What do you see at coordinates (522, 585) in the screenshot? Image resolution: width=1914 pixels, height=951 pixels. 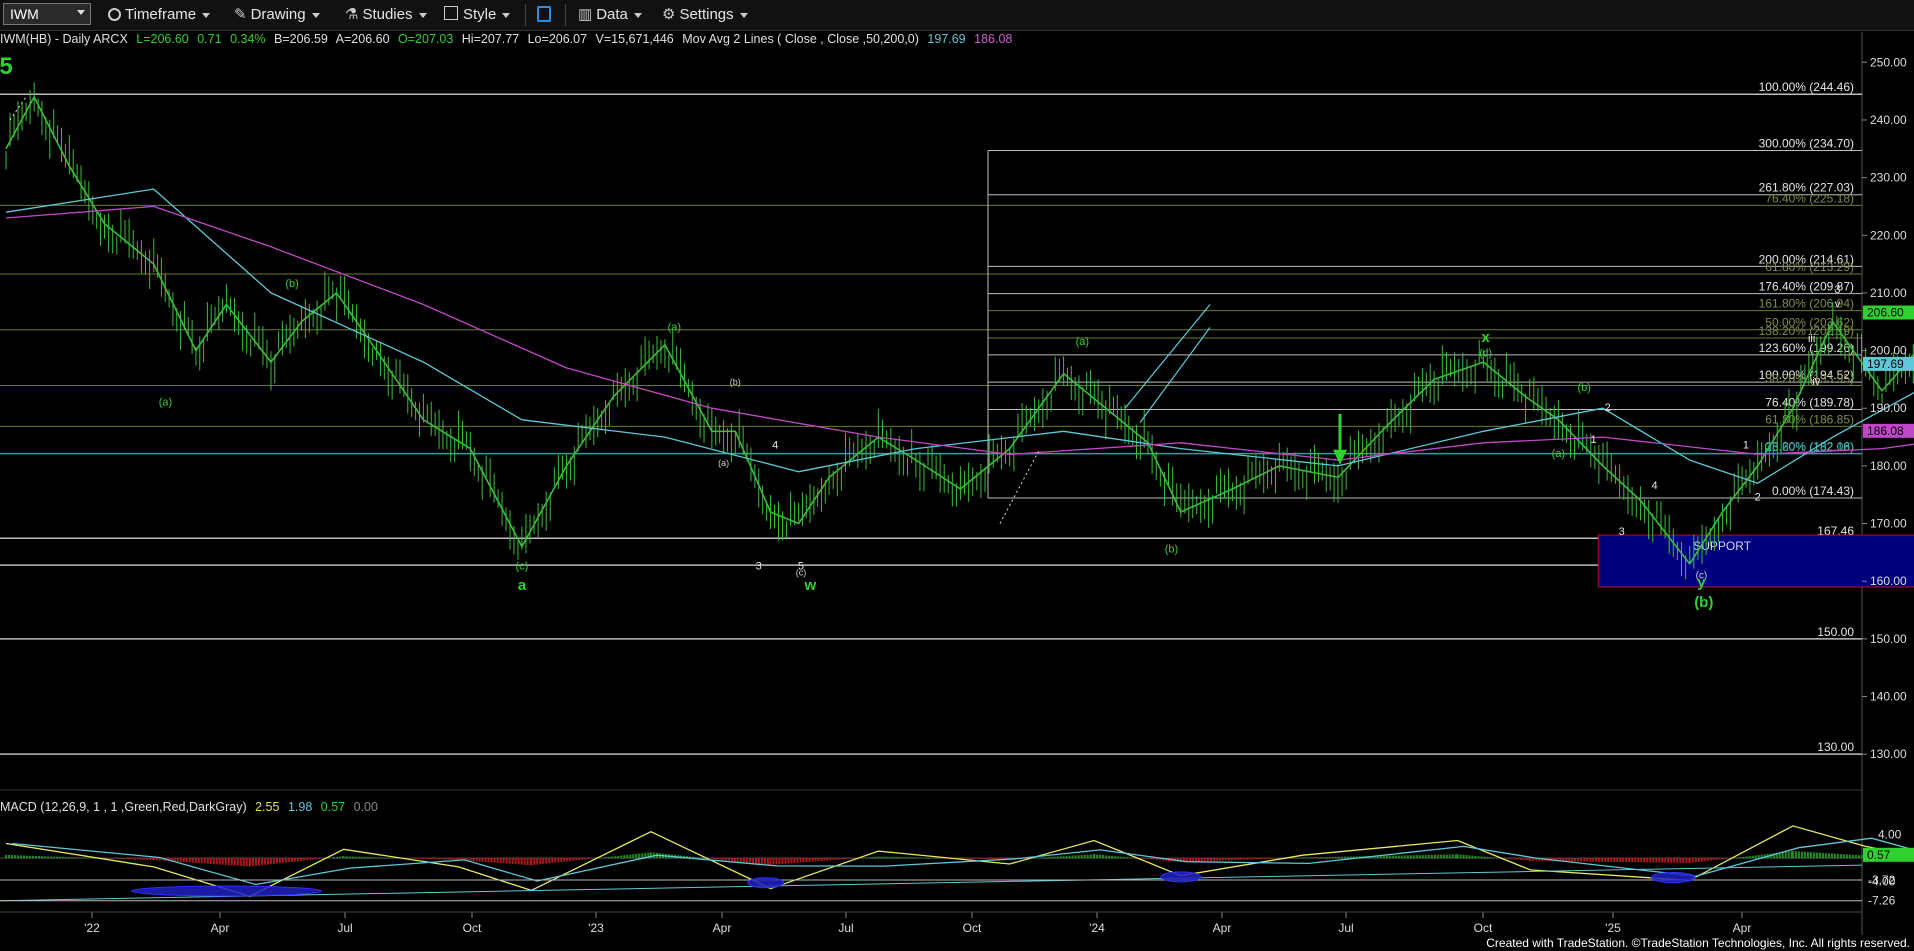 I see `wave-label: a` at bounding box center [522, 585].